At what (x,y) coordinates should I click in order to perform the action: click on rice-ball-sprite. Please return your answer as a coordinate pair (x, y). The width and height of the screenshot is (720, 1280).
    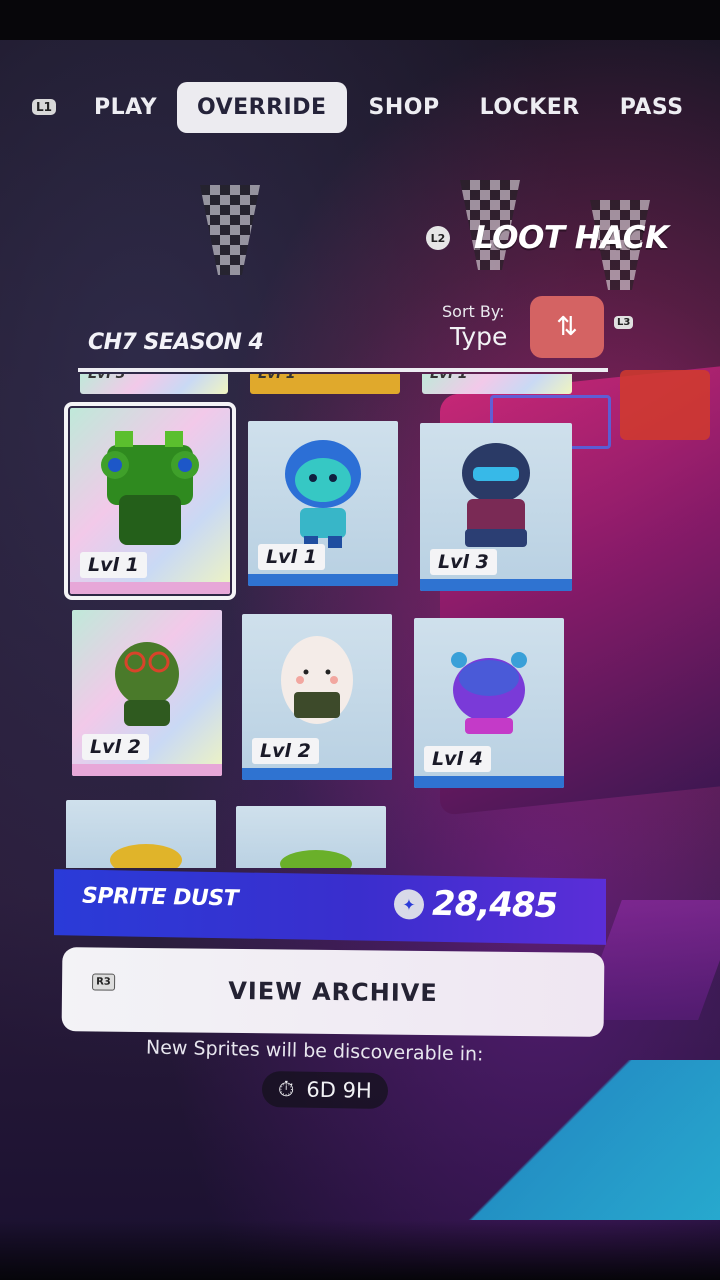
    Looking at the image, I should click on (317, 680).